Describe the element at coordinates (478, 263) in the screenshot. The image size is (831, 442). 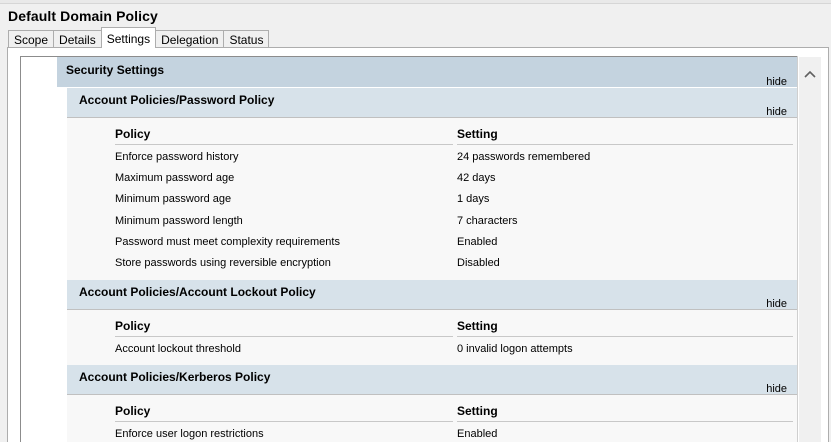
I see `policy-setting: Disabled` at that location.